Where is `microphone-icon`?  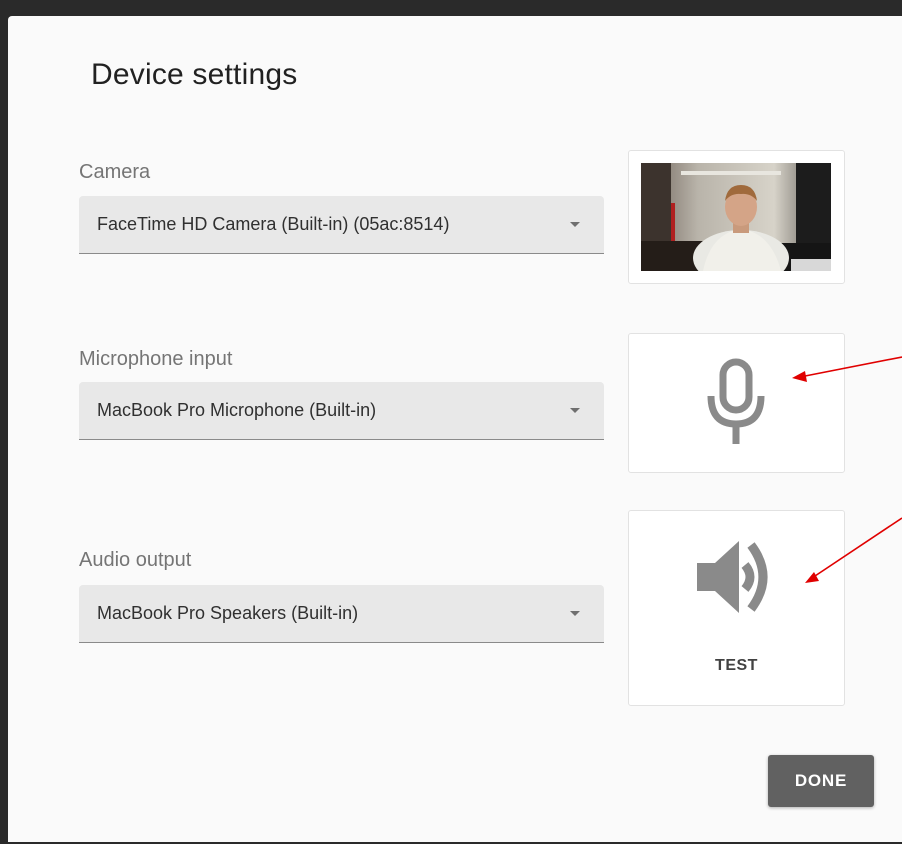
microphone-icon is located at coordinates (736, 401).